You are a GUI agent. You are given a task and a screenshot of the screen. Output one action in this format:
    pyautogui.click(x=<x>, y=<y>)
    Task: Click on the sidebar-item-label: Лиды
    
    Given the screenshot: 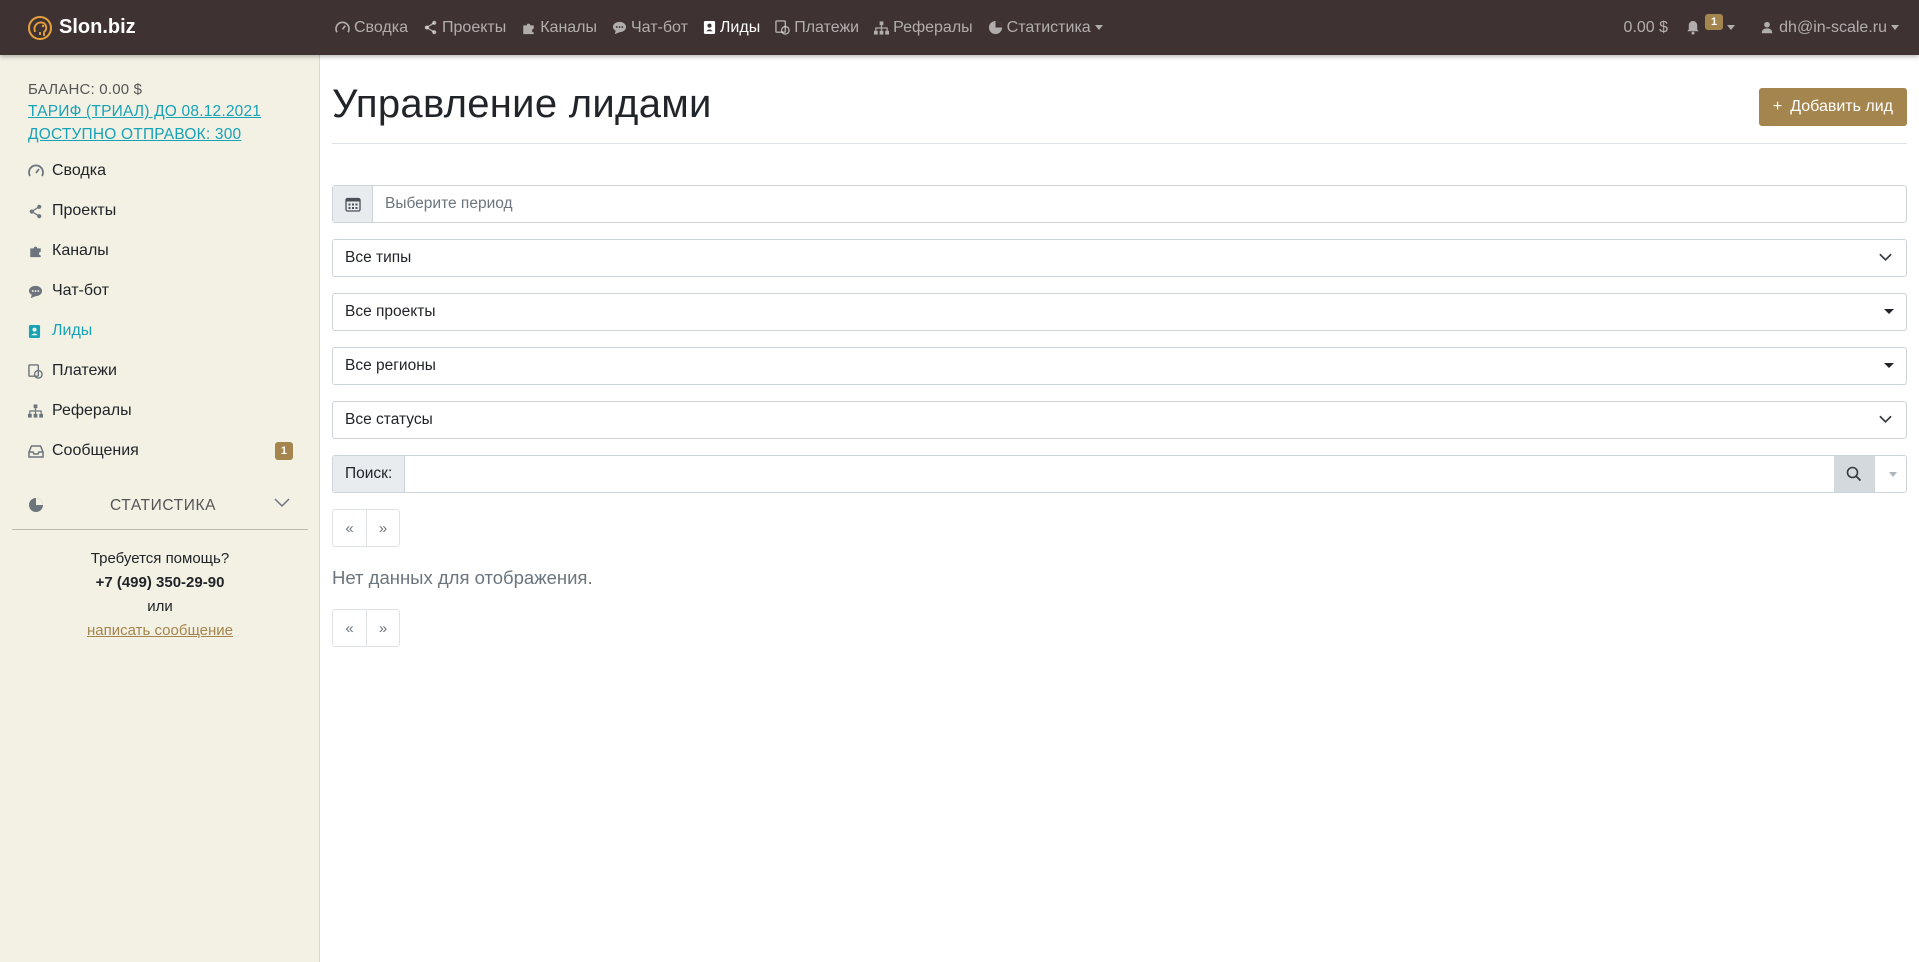 What is the action you would take?
    pyautogui.click(x=72, y=330)
    